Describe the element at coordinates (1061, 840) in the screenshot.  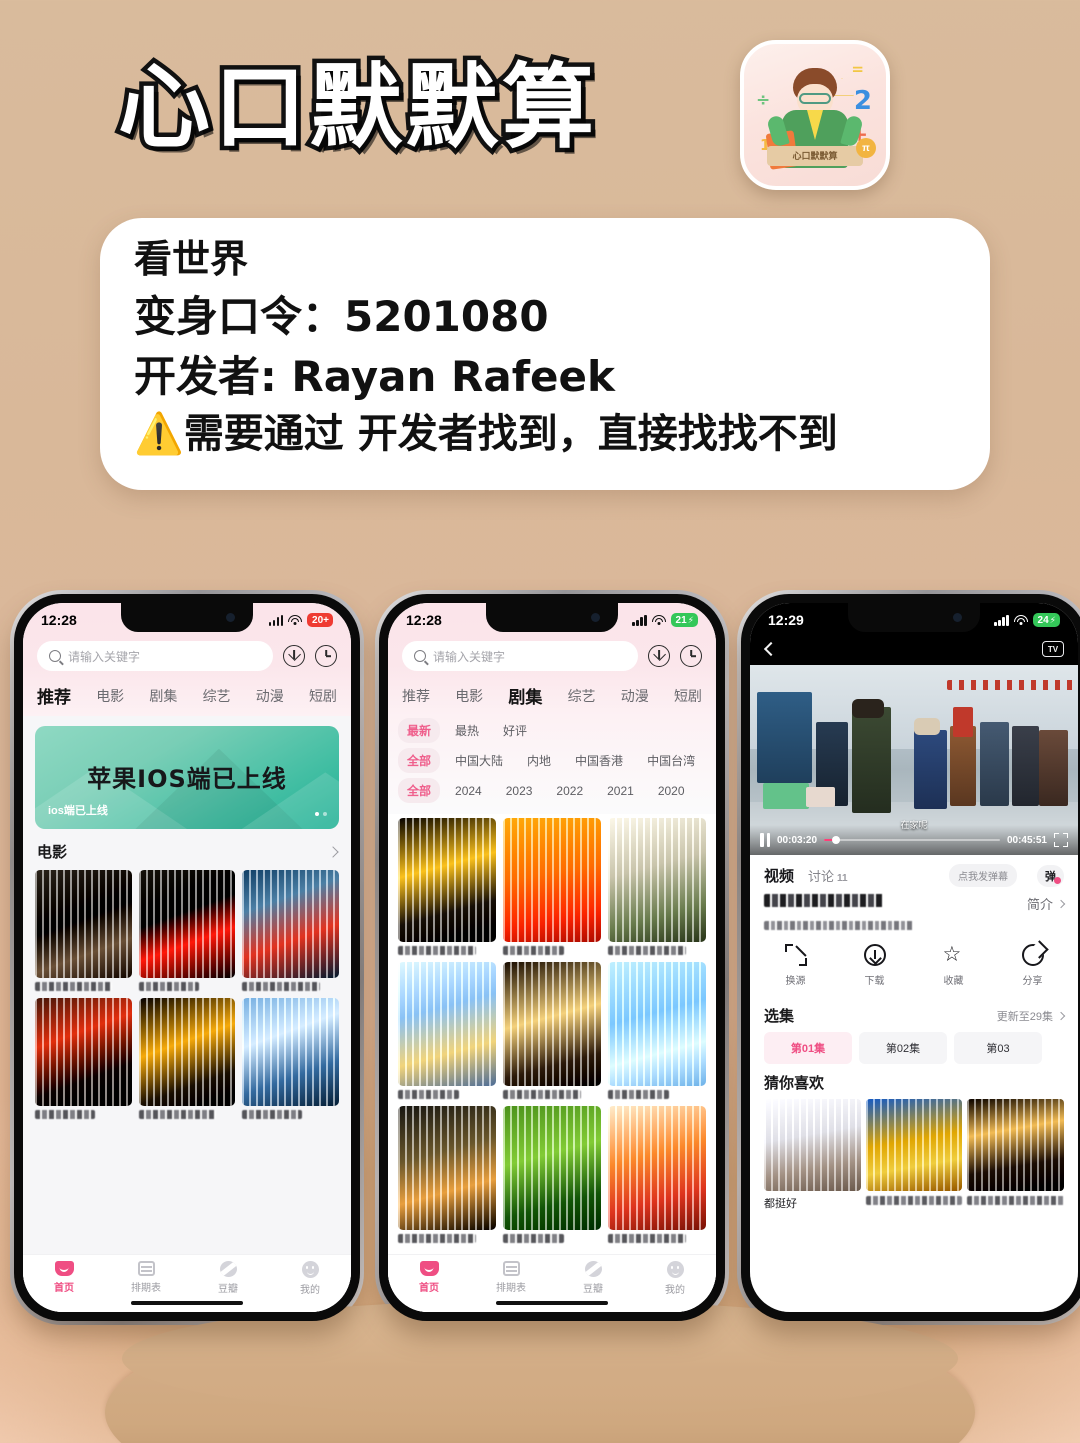
I see `fullscreen-icon` at that location.